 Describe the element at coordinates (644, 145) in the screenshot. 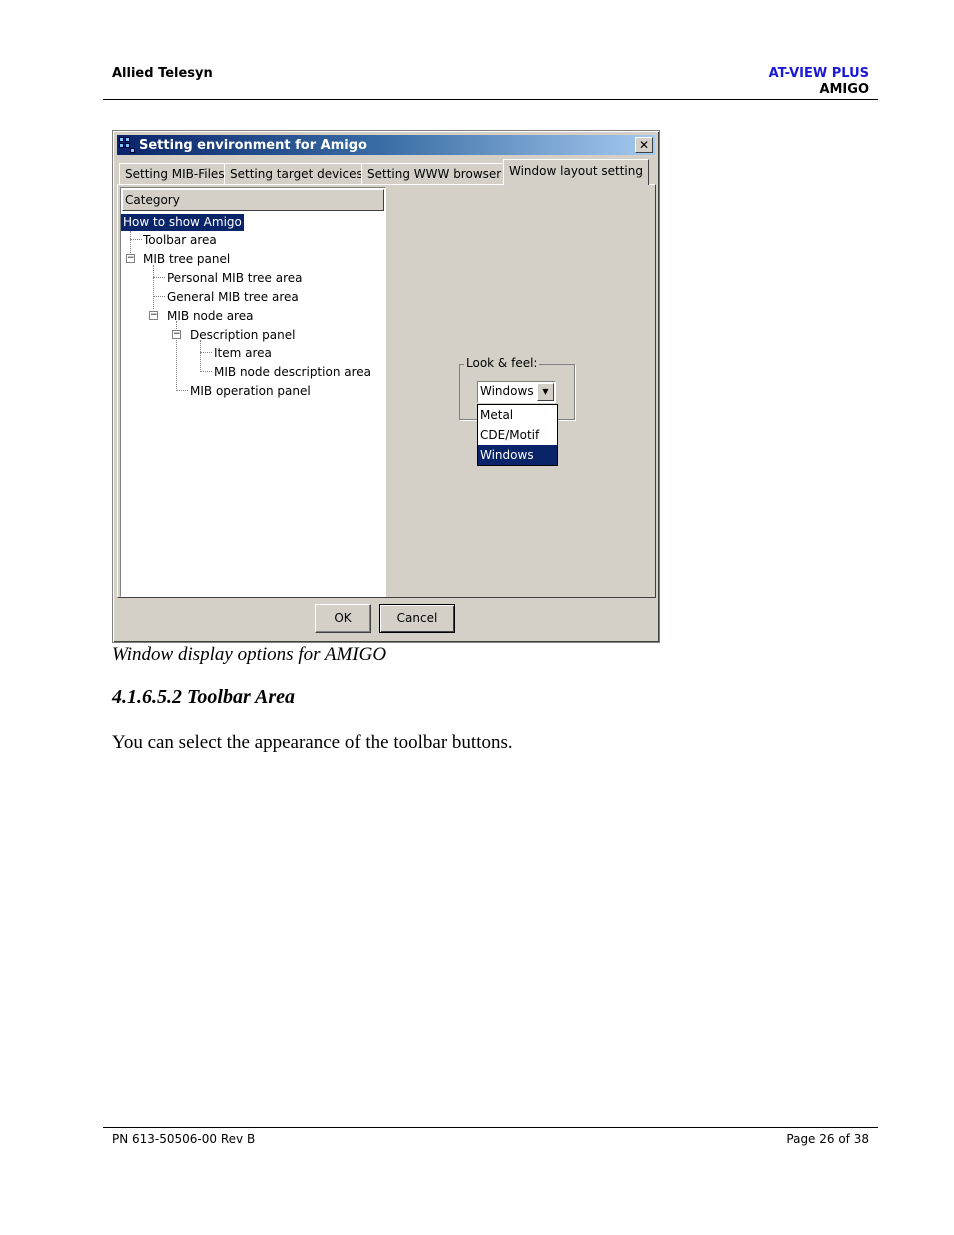

I see `close-icon: ✕` at that location.